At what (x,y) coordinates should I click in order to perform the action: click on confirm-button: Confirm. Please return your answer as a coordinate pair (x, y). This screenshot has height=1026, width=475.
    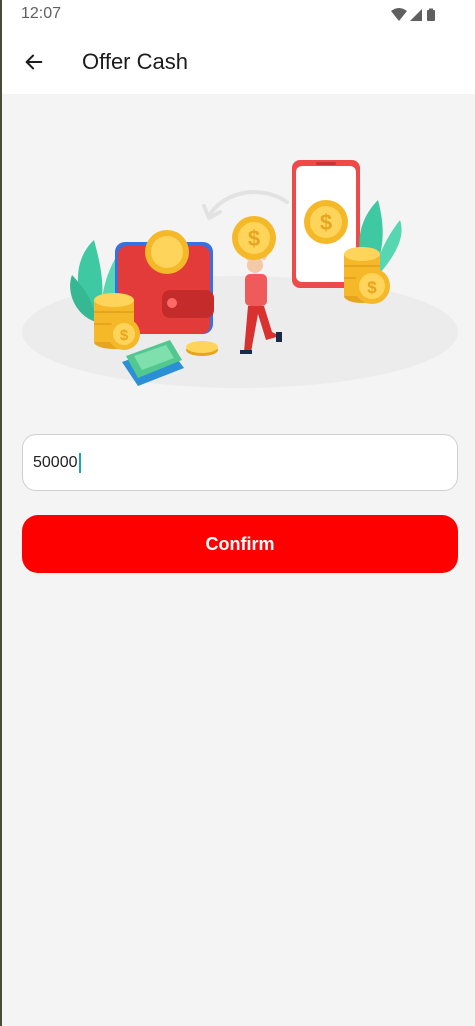
    Looking at the image, I should click on (240, 544).